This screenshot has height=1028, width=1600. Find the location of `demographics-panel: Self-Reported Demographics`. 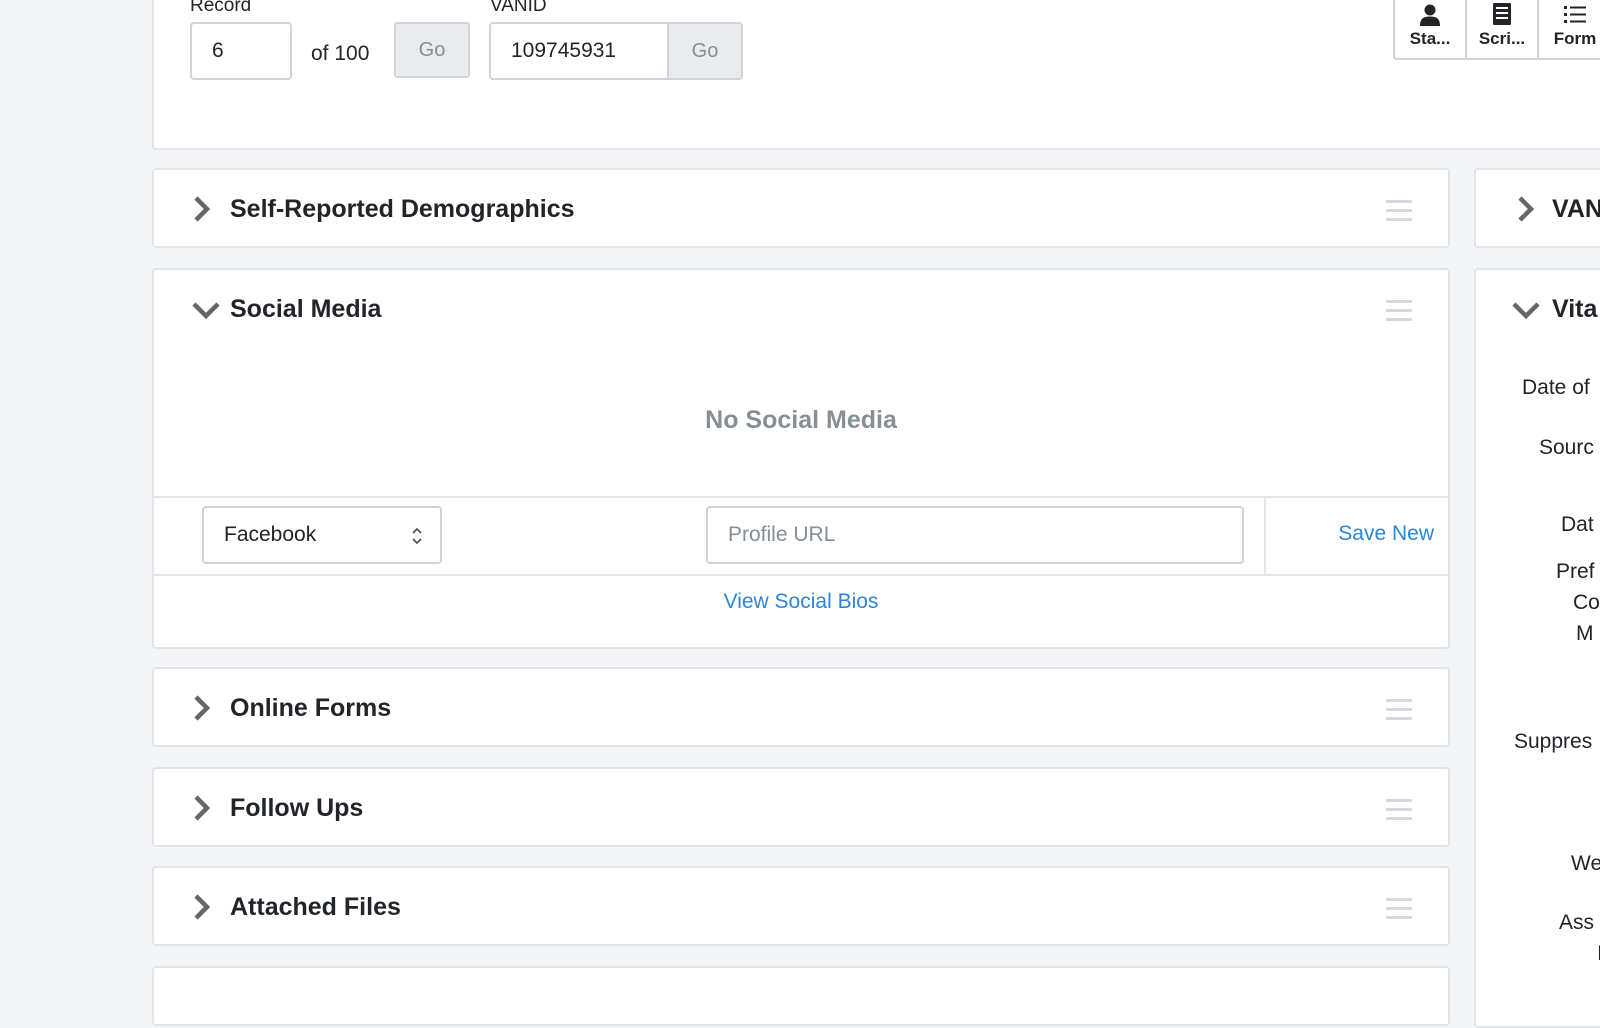

demographics-panel: Self-Reported Demographics is located at coordinates (801, 208).